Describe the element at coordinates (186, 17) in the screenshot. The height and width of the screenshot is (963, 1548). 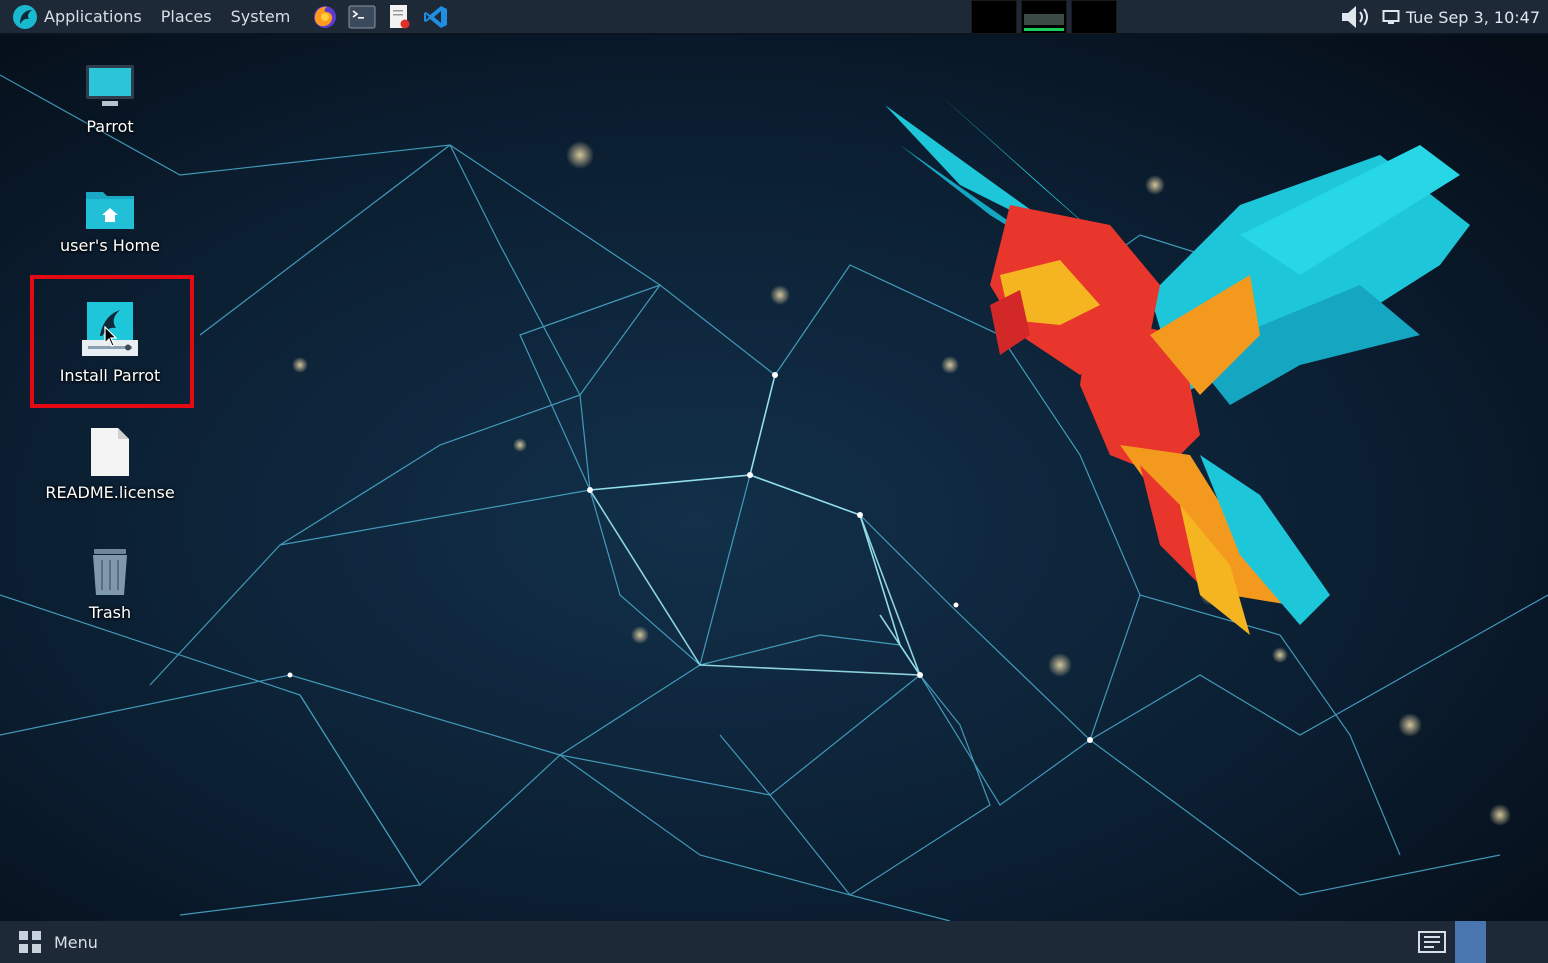
I see `places-menu: Places` at that location.